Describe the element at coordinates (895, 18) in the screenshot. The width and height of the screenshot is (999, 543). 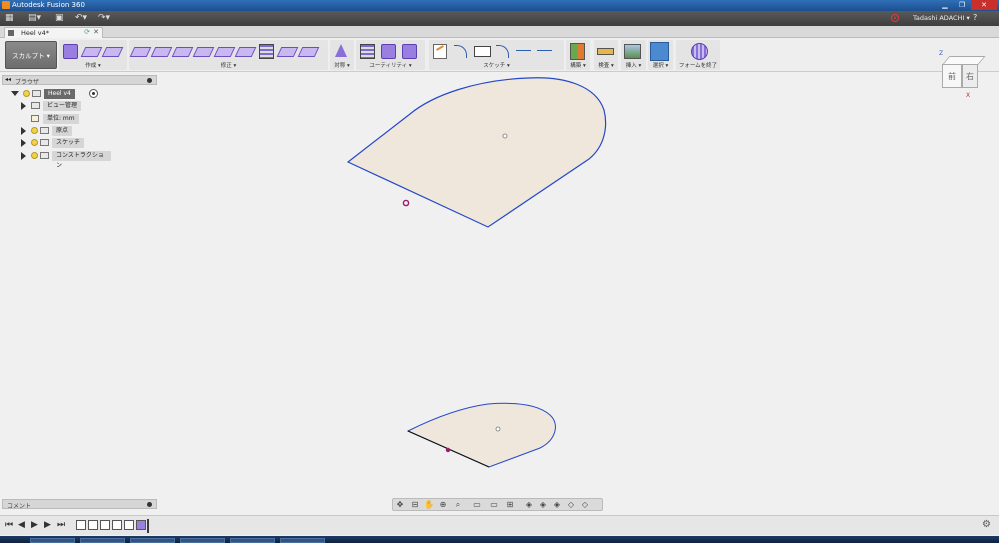
I see `record-icon` at that location.